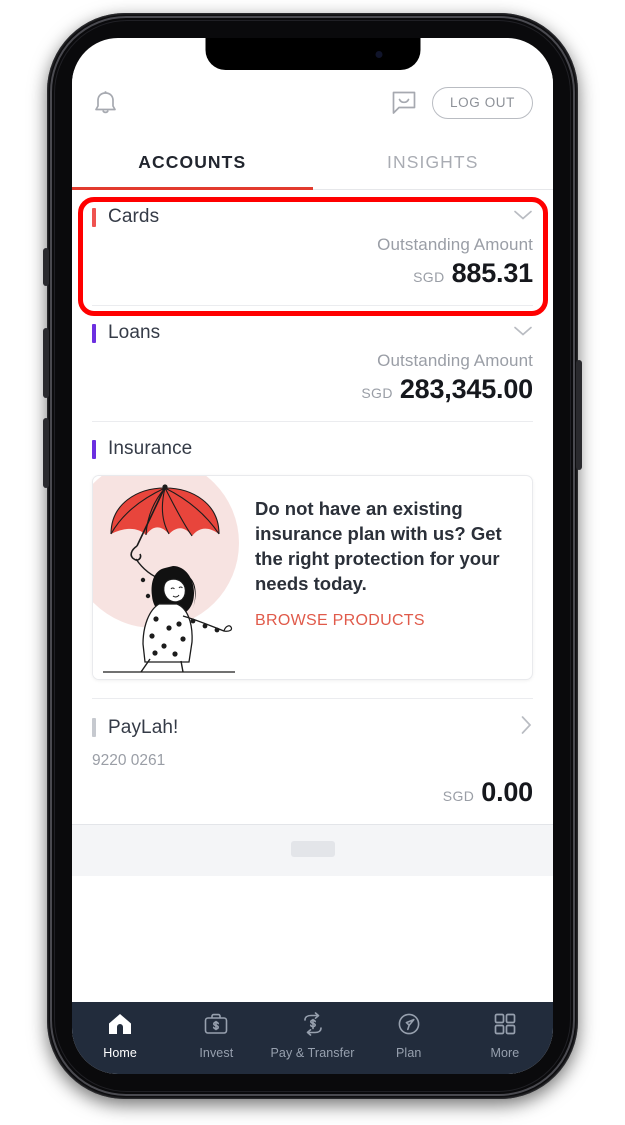 The width and height of the screenshot is (625, 1125). What do you see at coordinates (377, 393) in the screenshot?
I see `loans-currency: SGD` at bounding box center [377, 393].